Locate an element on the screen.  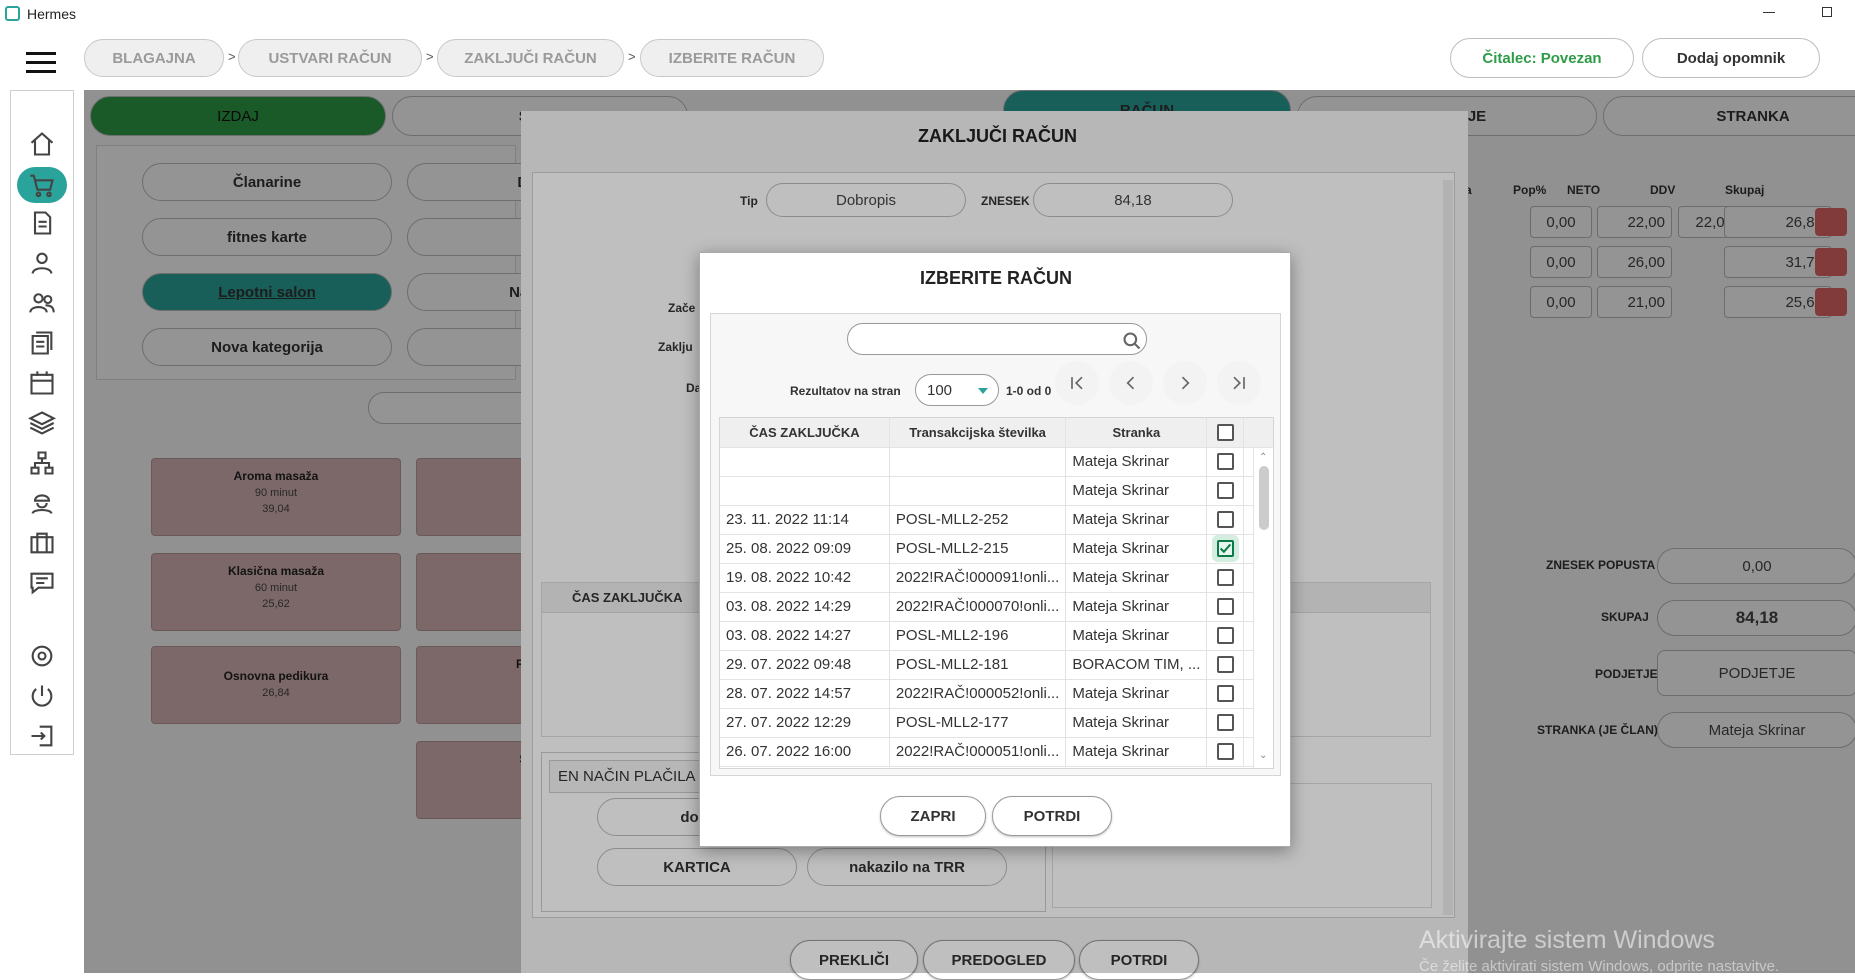
breadcrumb-ustvari-racun: USTVARI RAČUN is located at coordinates (330, 58).